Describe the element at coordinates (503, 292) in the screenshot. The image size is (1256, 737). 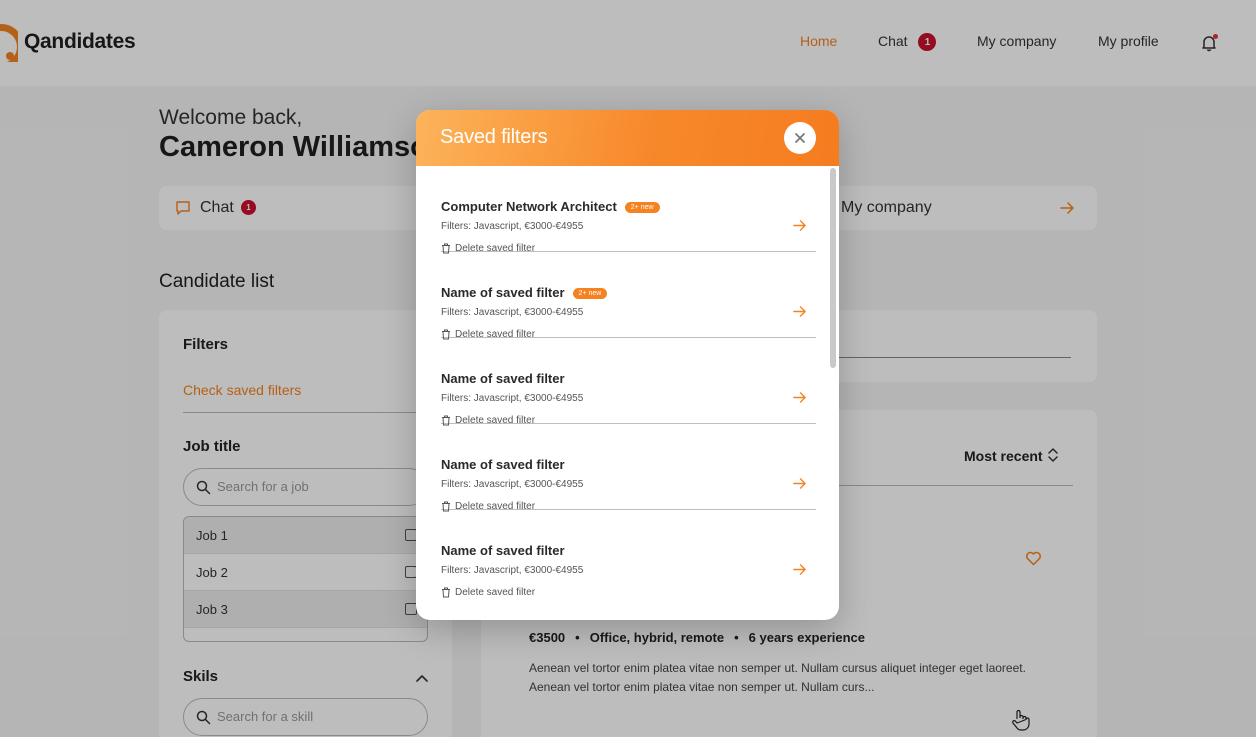
I see `saved-filter-title: Name of saved filter` at that location.